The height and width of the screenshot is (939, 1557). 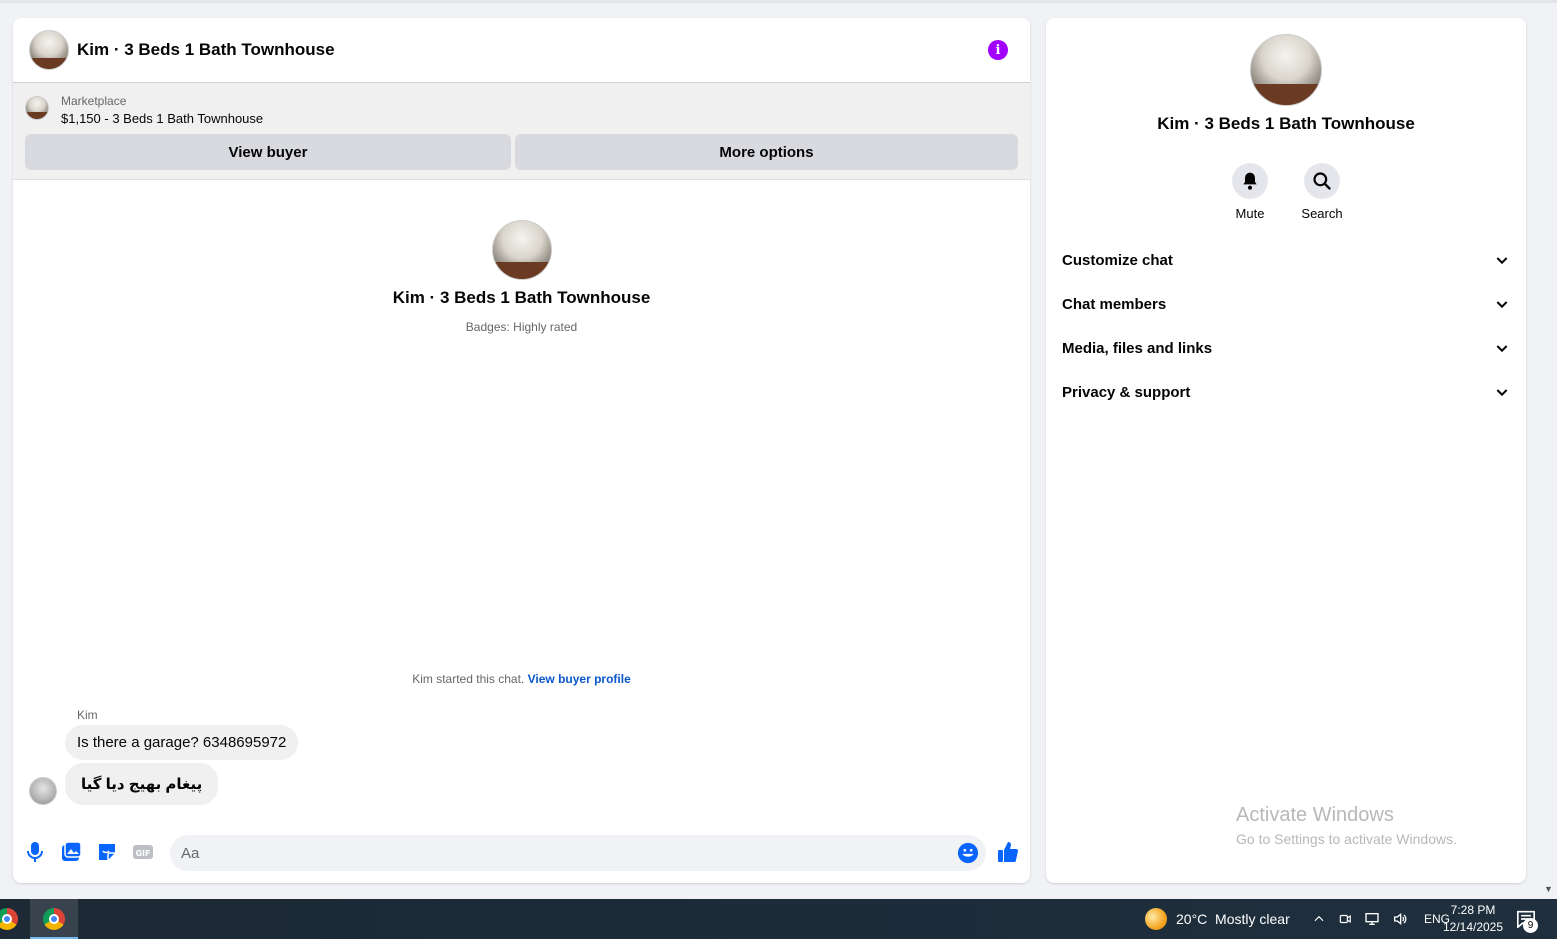 What do you see at coordinates (521, 50) in the screenshot?
I see `chat-header: Kim · 3 Beds 1 Bath Townhouse i` at bounding box center [521, 50].